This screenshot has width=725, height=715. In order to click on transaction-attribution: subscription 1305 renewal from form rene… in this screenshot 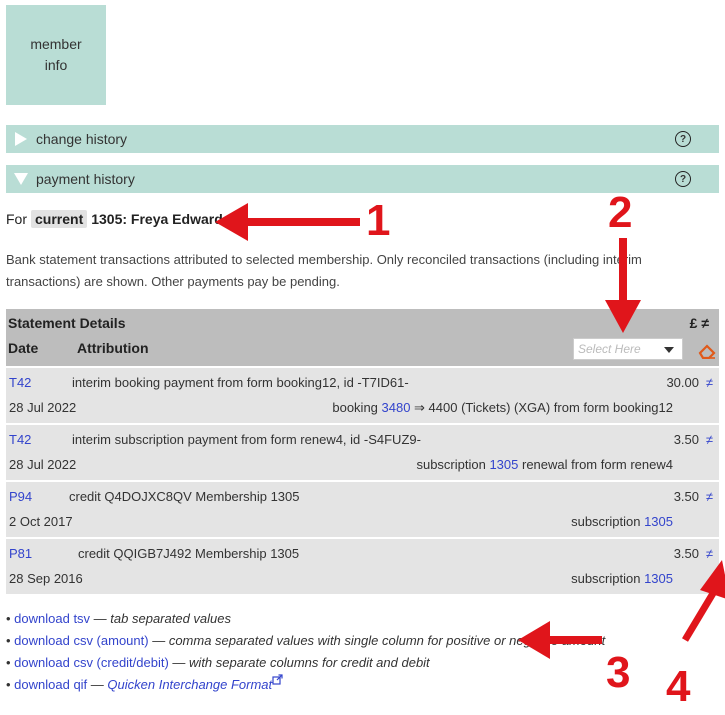, I will do `click(544, 464)`.